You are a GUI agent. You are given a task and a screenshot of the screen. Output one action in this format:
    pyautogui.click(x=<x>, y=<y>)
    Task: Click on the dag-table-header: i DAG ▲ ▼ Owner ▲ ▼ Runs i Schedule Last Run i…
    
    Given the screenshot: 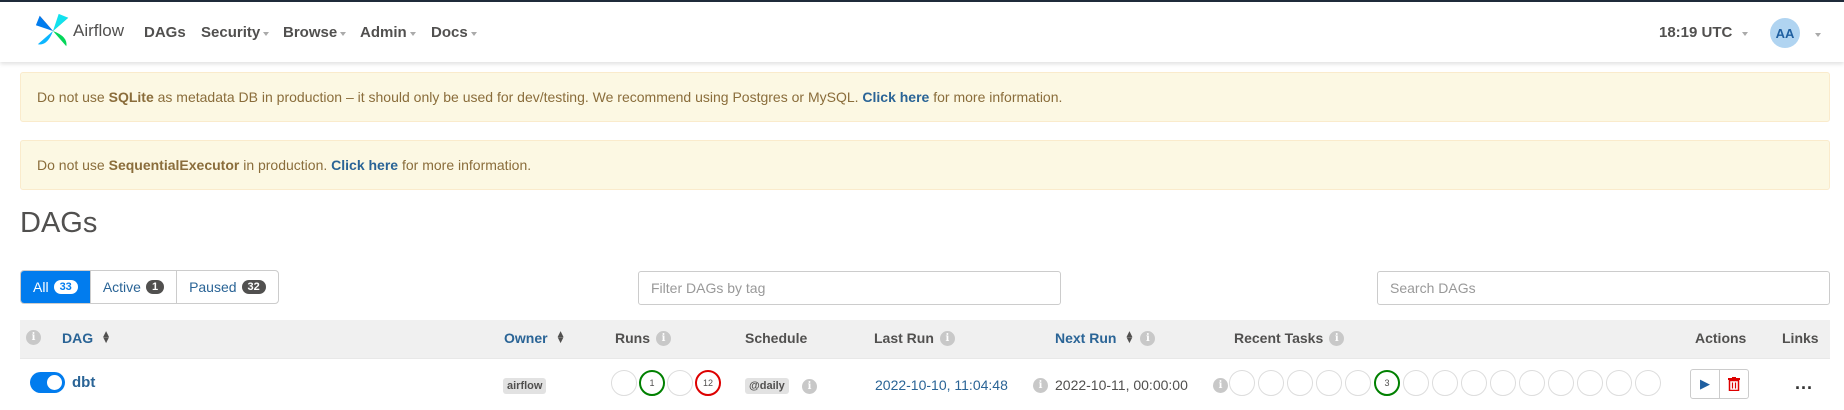 What is the action you would take?
    pyautogui.click(x=925, y=339)
    